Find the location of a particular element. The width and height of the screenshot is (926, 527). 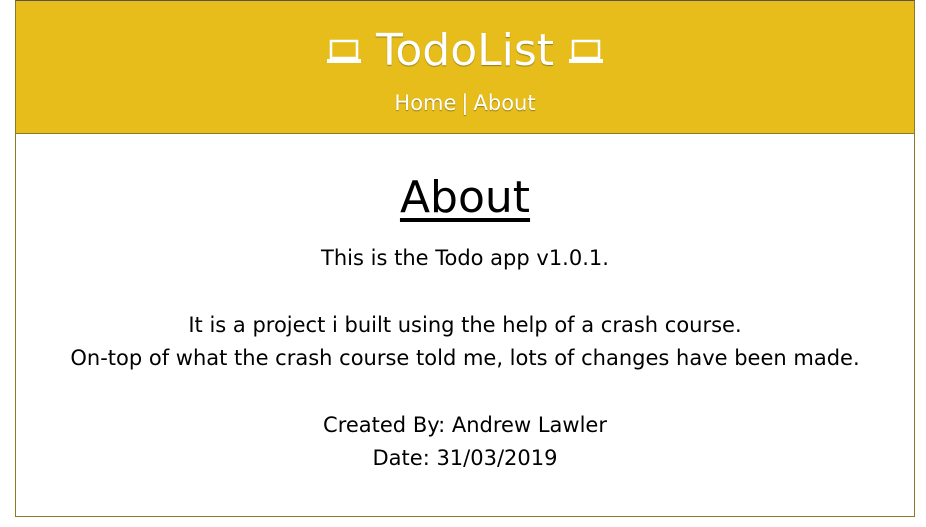

main-nav: Home | About is located at coordinates (465, 103).